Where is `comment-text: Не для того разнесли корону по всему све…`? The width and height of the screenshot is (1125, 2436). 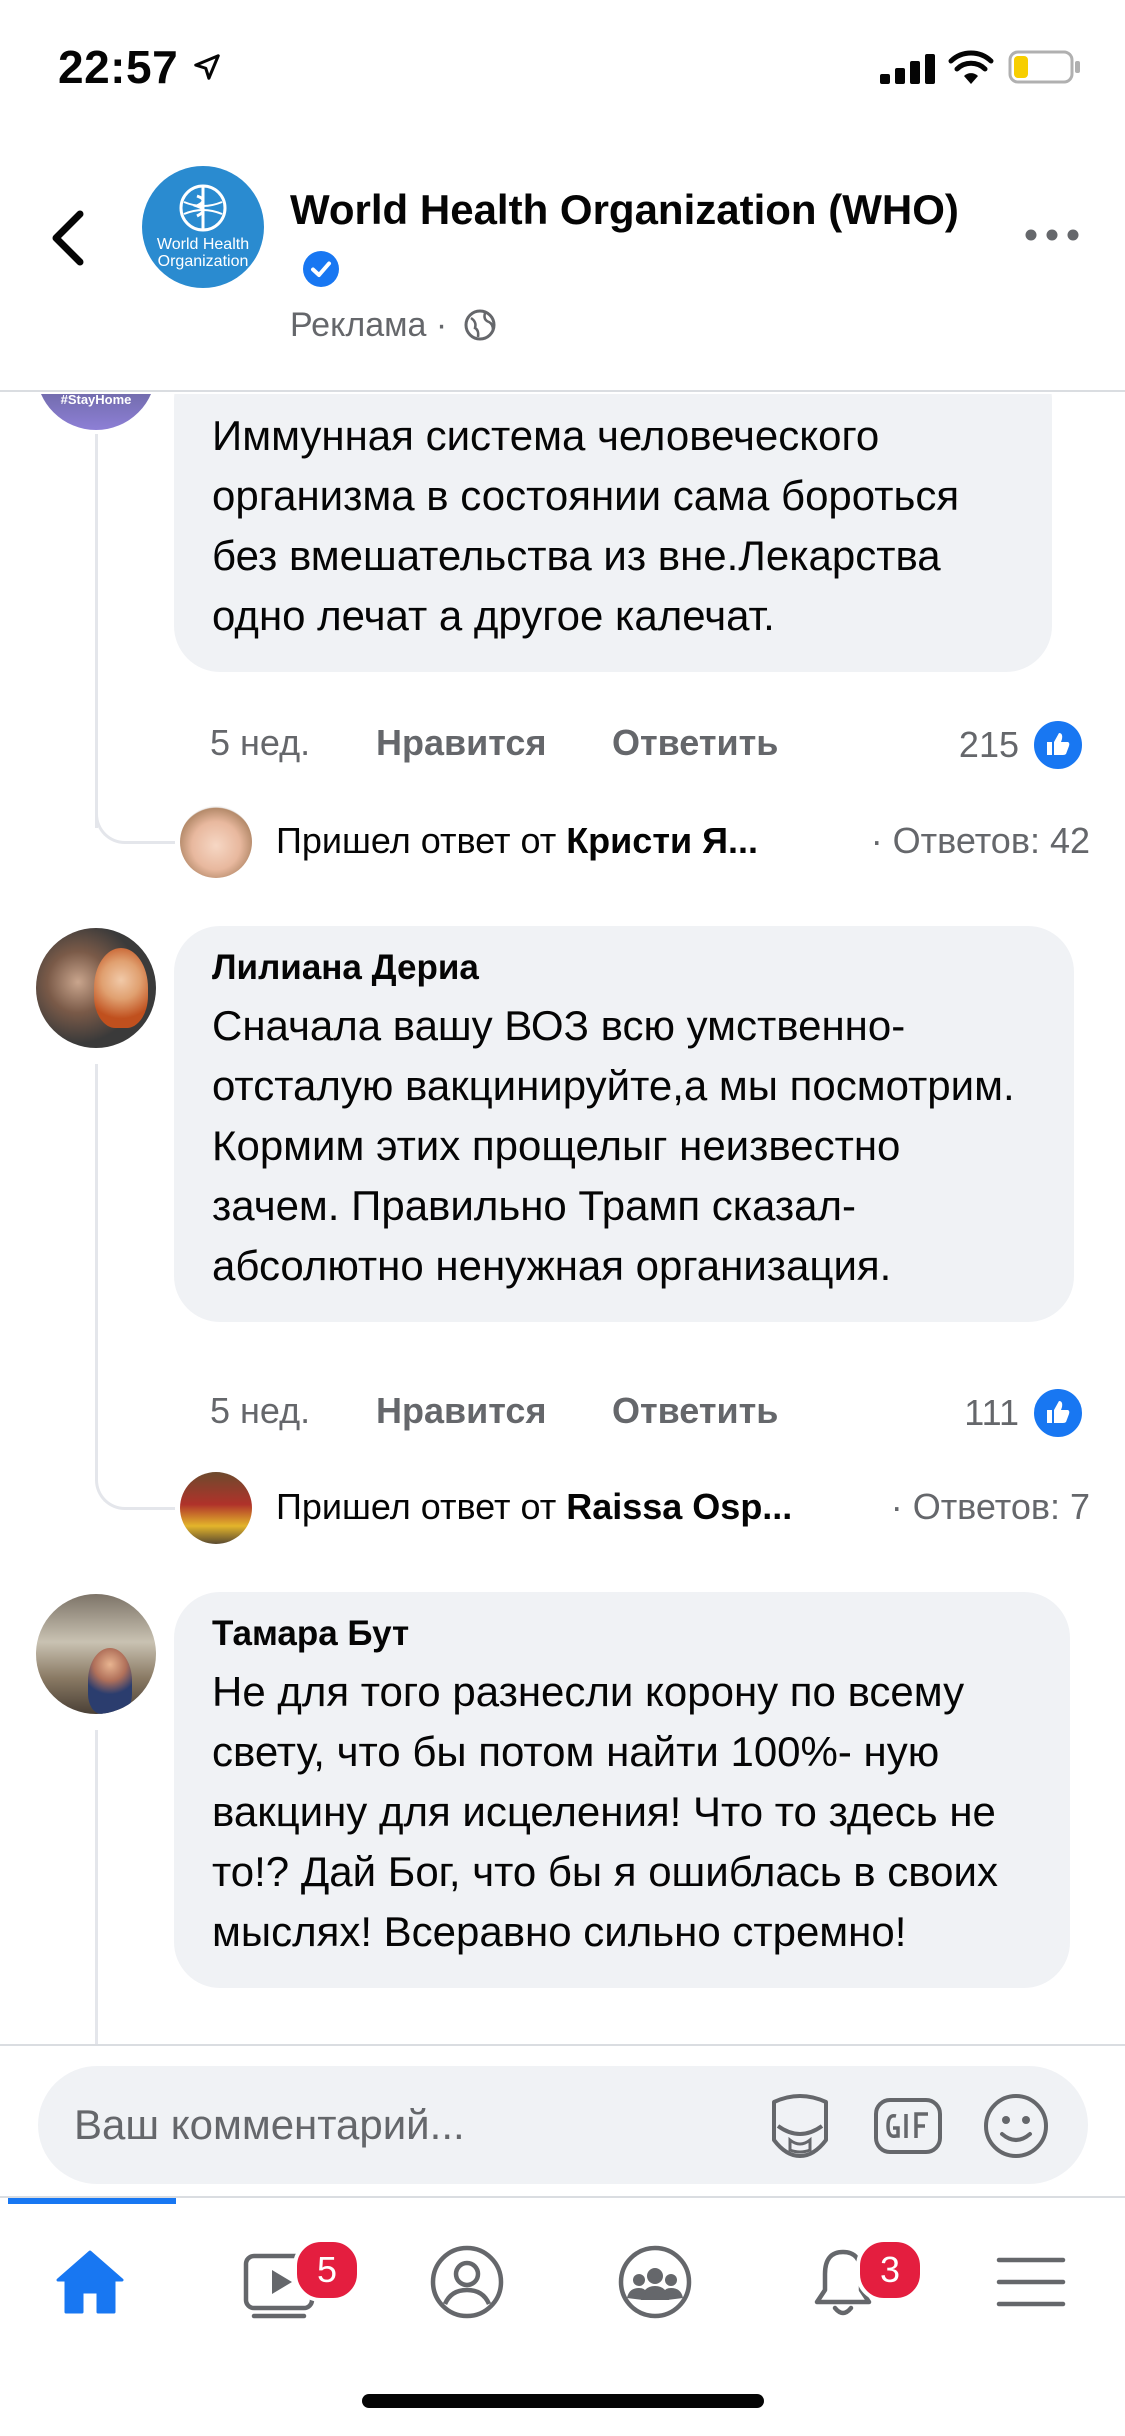 comment-text: Не для того разнесли корону по всему све… is located at coordinates (605, 1811).